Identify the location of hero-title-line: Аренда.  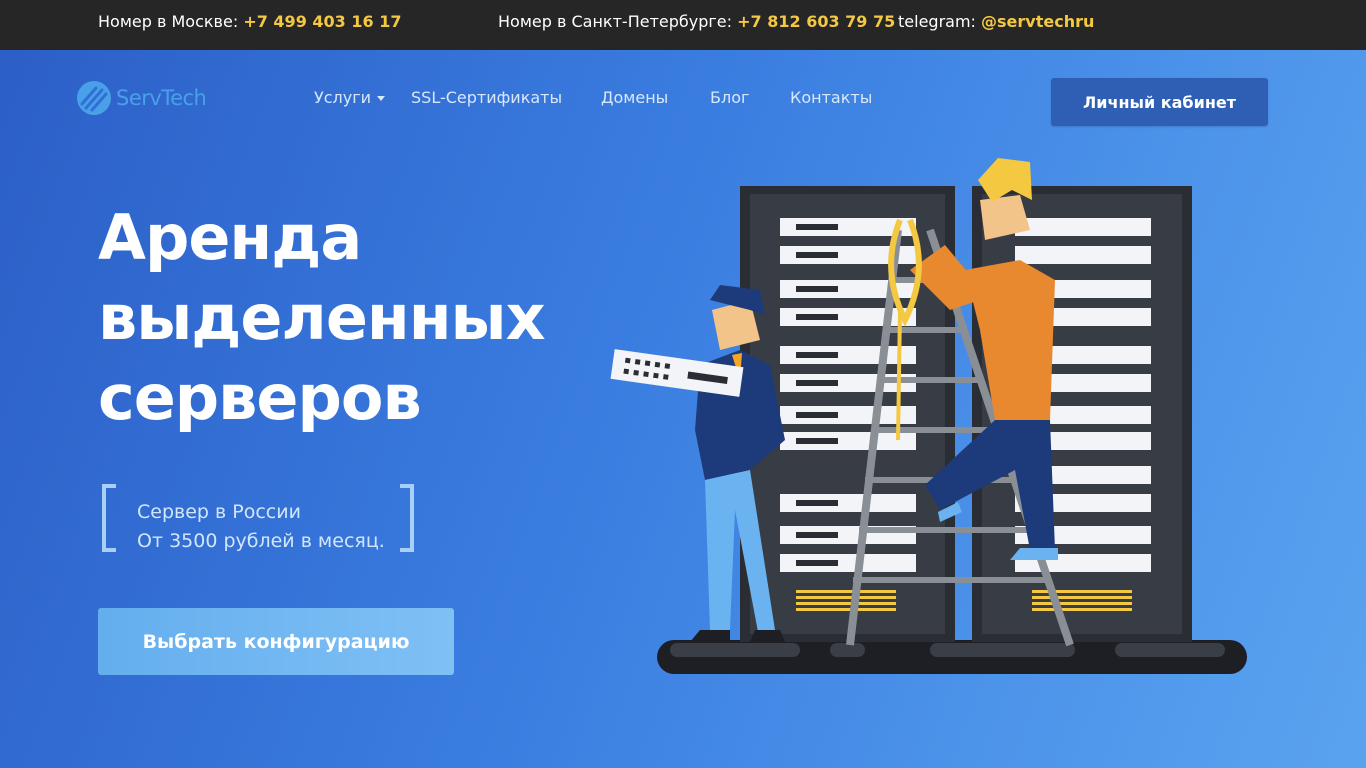
(230, 237).